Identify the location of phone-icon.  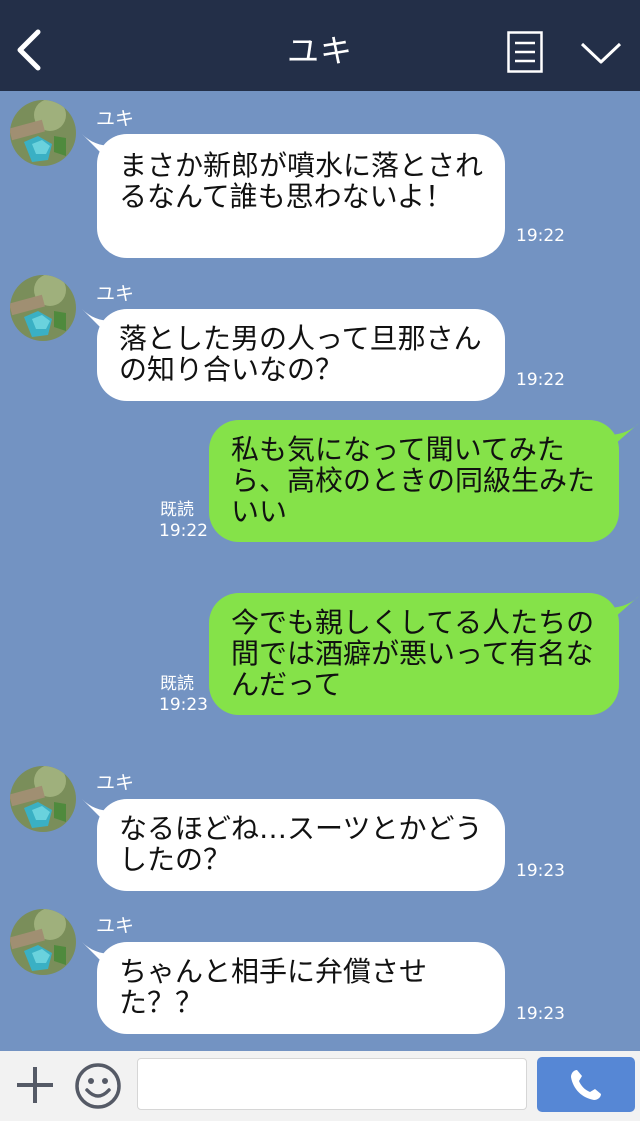
(586, 1085).